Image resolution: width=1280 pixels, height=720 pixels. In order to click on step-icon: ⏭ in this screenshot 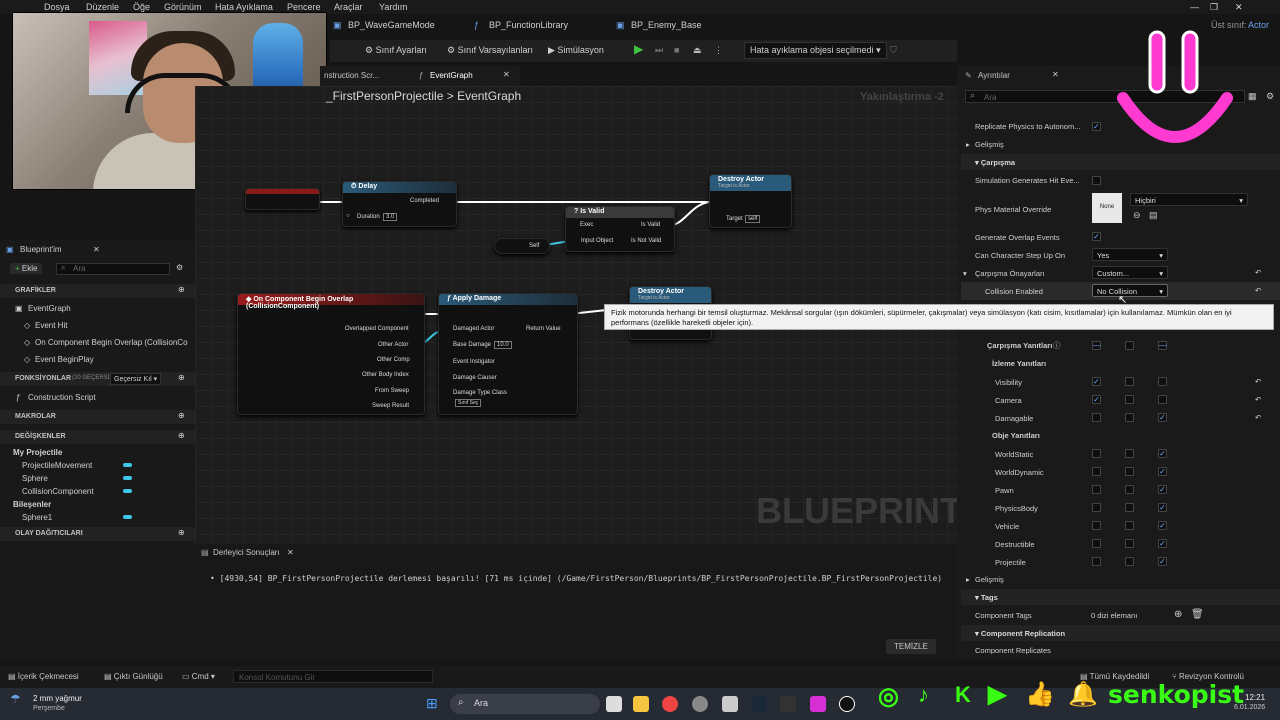, I will do `click(659, 50)`.